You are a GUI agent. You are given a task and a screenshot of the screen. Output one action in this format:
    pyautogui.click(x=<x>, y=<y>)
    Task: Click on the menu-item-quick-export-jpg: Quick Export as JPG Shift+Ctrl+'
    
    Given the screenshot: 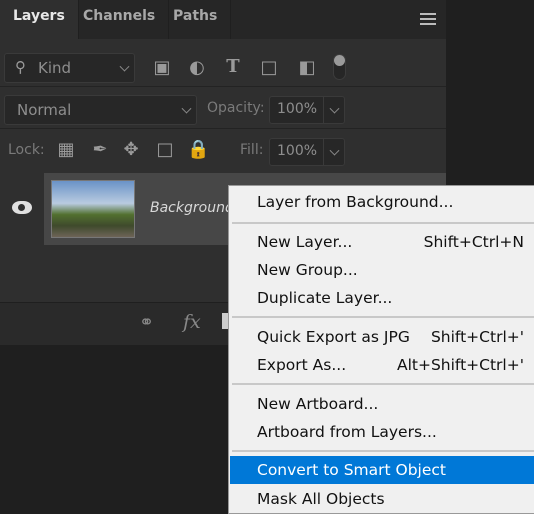 What is the action you would take?
    pyautogui.click(x=382, y=337)
    